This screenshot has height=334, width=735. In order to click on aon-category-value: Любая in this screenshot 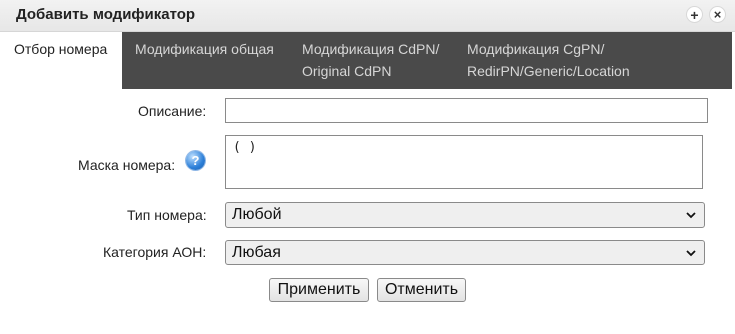, I will do `click(256, 252)`.